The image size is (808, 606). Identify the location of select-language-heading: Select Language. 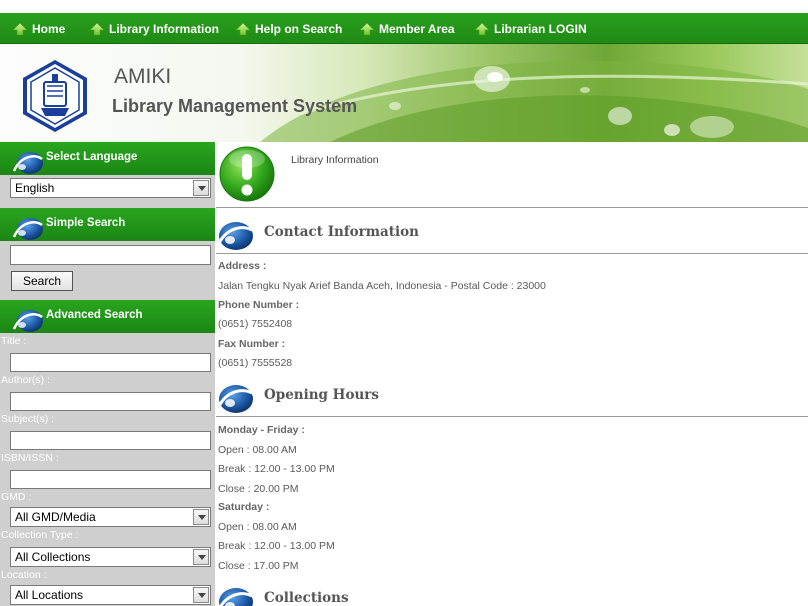
(107, 158).